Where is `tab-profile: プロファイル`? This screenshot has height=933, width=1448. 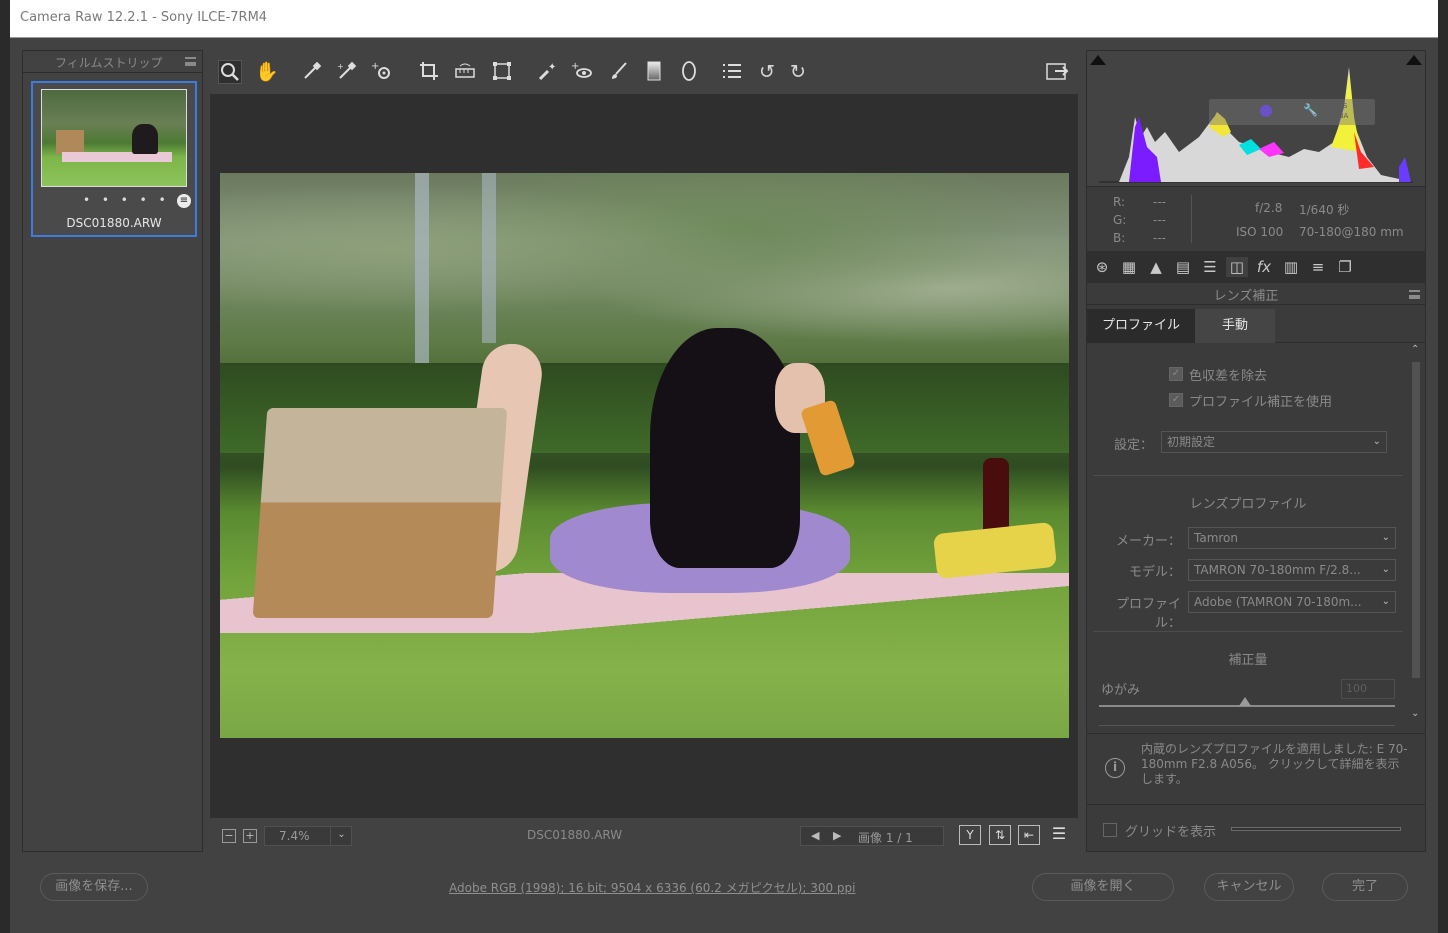 tab-profile: プロファイル is located at coordinates (1141, 326).